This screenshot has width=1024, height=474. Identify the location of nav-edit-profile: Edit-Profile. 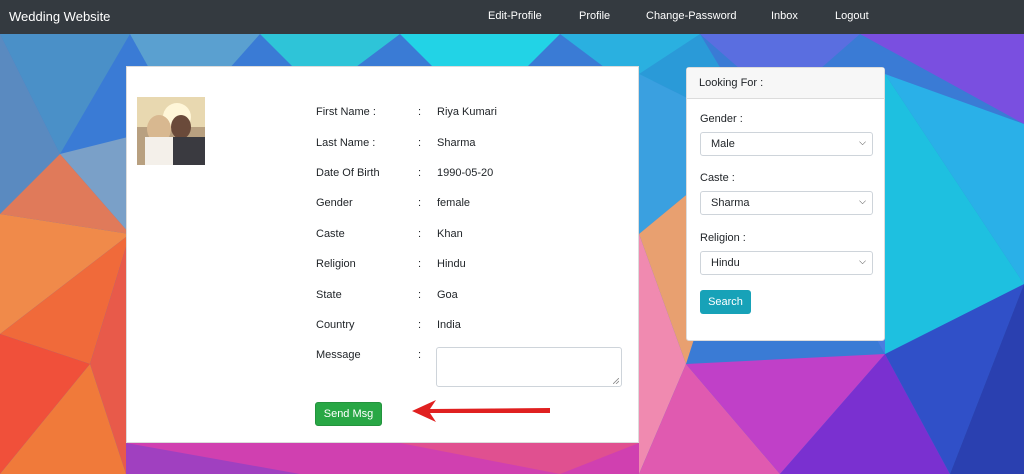
(515, 16).